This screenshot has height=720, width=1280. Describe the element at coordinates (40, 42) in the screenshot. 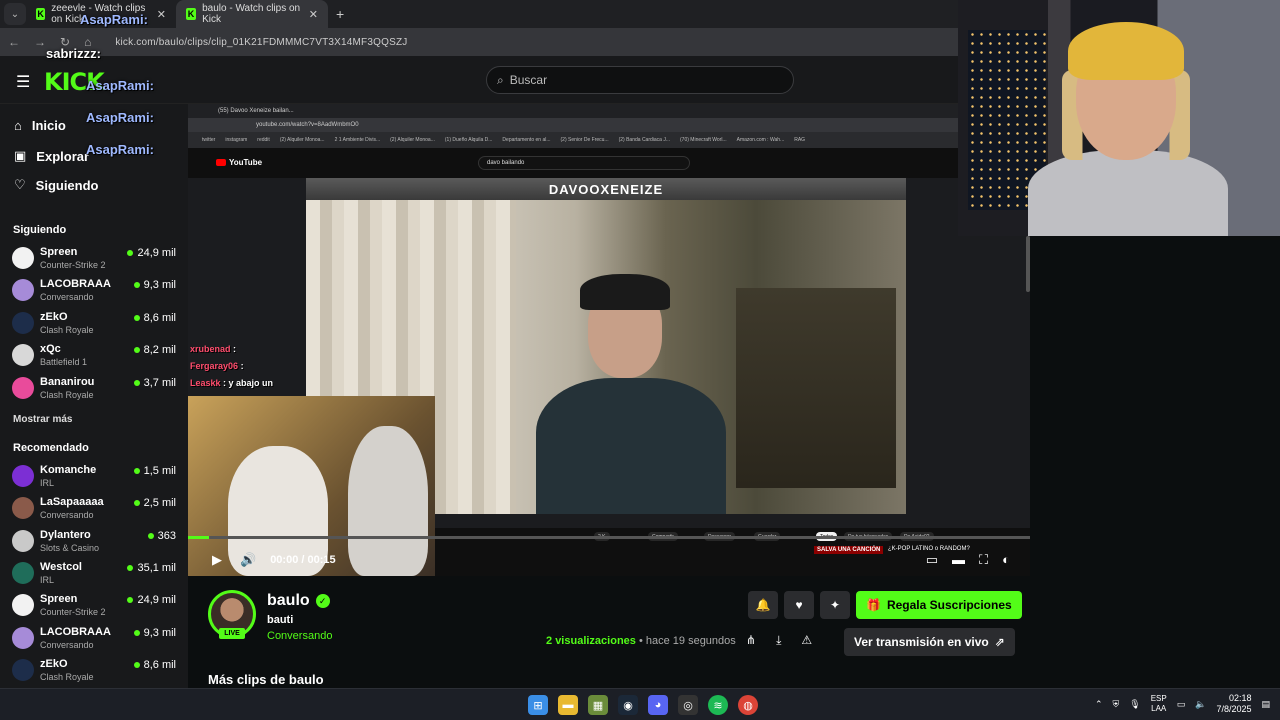

I see `forward-icon: →` at that location.